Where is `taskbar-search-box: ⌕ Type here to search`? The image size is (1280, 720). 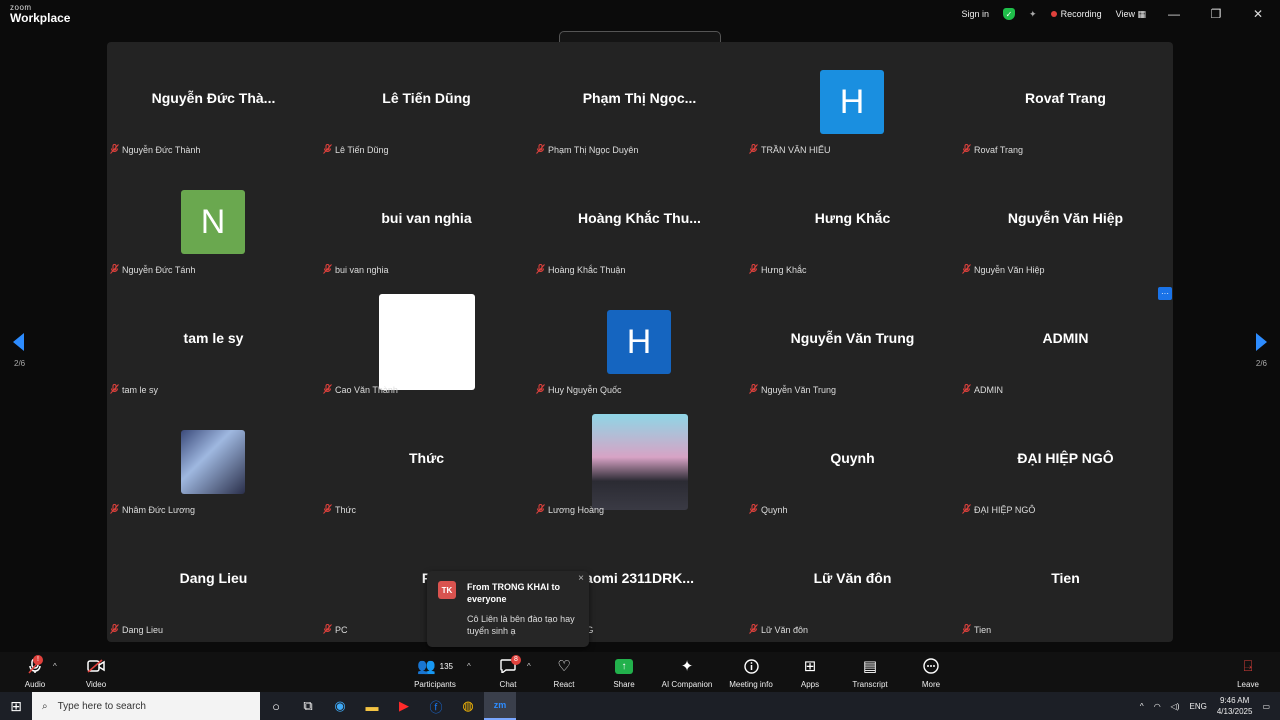 taskbar-search-box: ⌕ Type here to search is located at coordinates (146, 706).